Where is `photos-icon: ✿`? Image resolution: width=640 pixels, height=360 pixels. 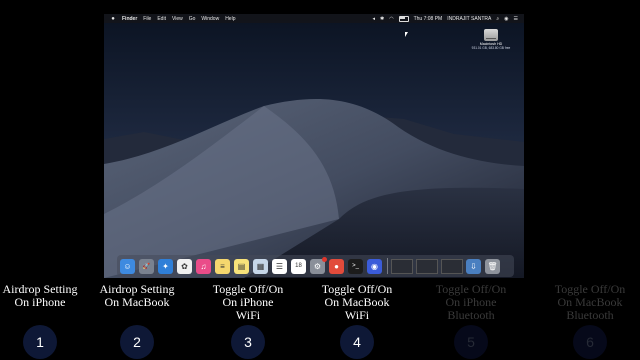 photos-icon: ✿ is located at coordinates (184, 266).